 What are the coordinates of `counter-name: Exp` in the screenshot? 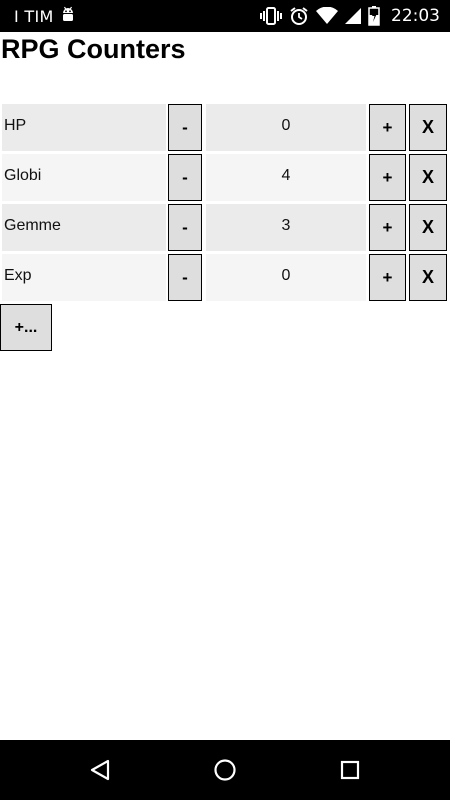 It's located at (84, 277).